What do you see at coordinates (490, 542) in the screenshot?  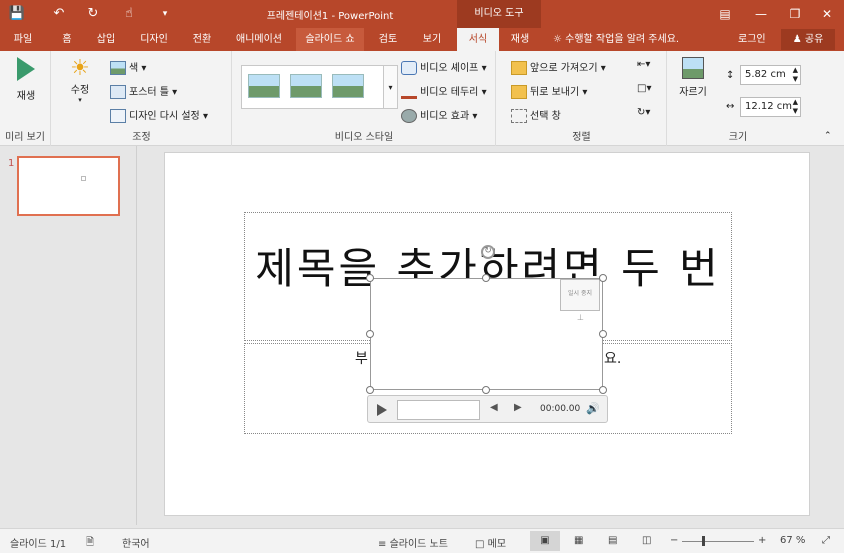 I see `comments-button: □ 메모` at bounding box center [490, 542].